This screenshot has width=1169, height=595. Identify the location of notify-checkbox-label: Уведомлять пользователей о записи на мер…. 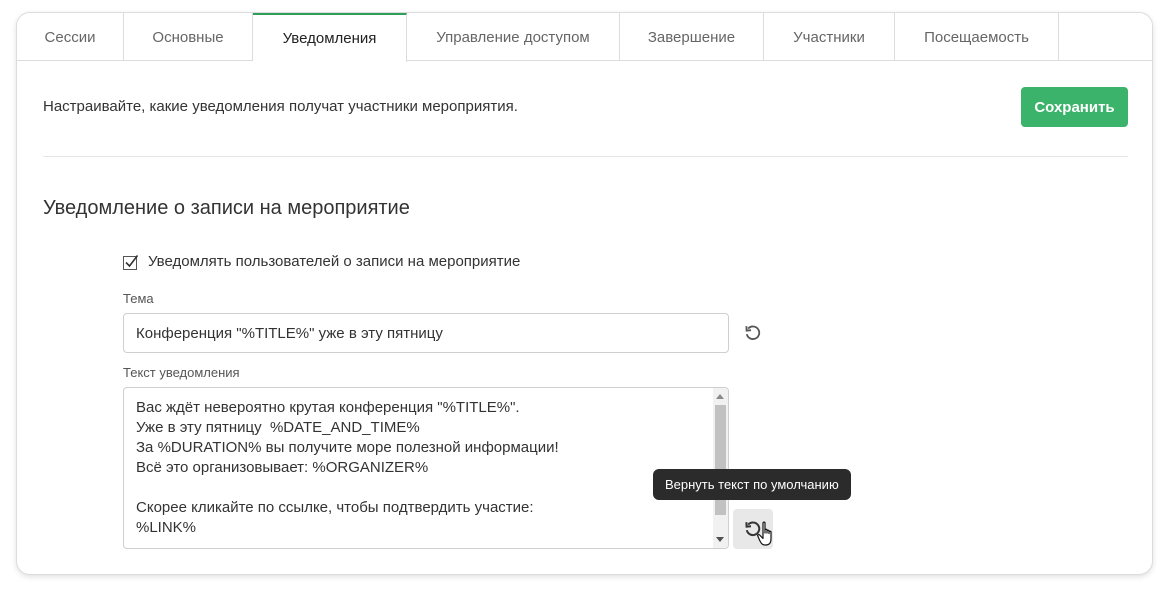
(334, 261).